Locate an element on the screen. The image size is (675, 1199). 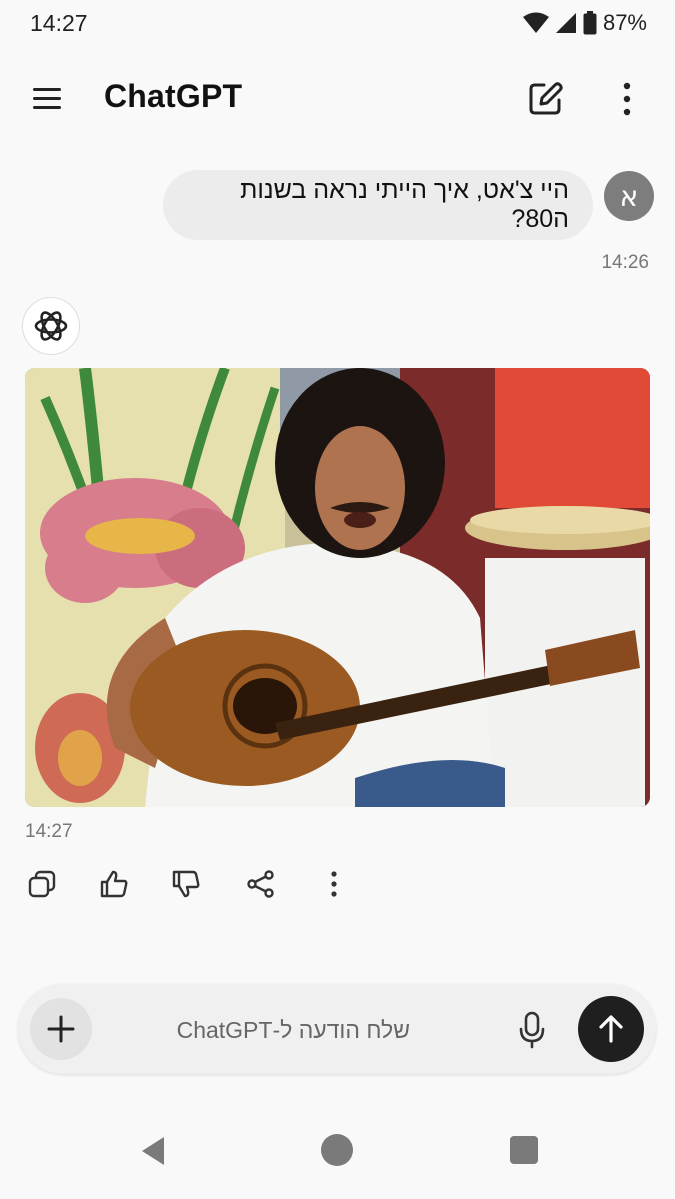
back-icon is located at coordinates (153, 1151).